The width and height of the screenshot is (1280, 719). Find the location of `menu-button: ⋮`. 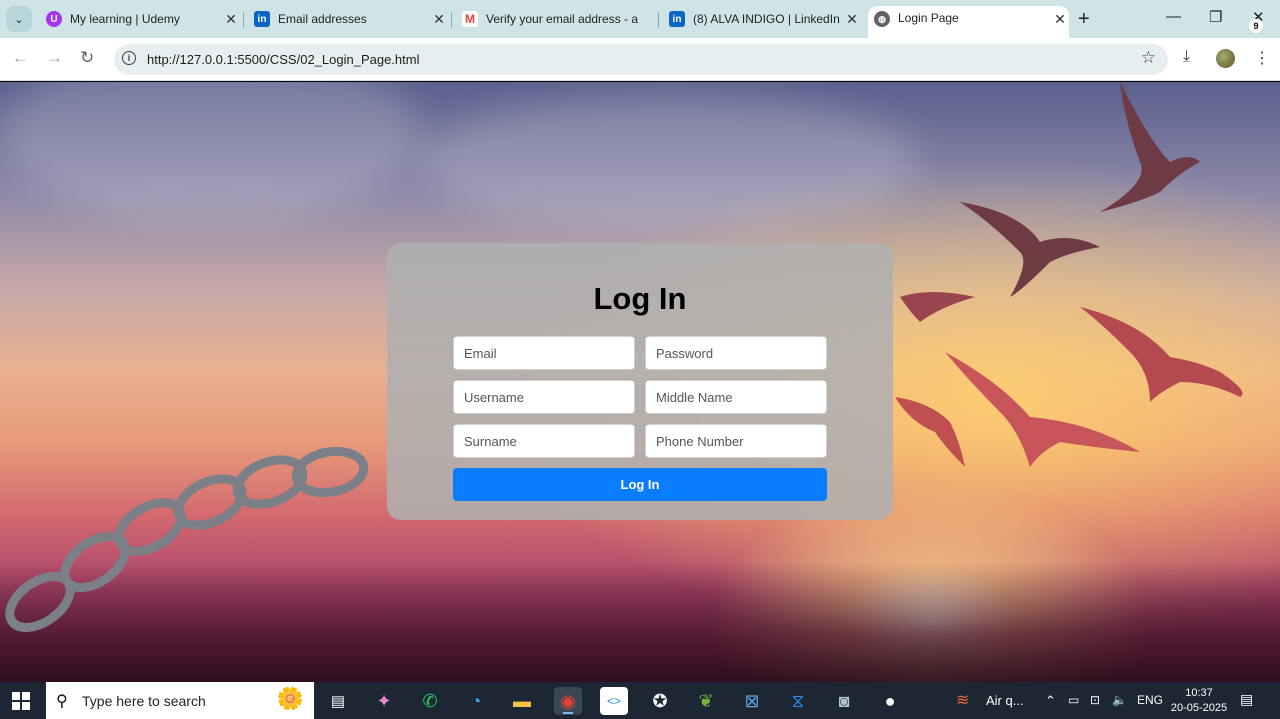

menu-button: ⋮ is located at coordinates (1262, 58).